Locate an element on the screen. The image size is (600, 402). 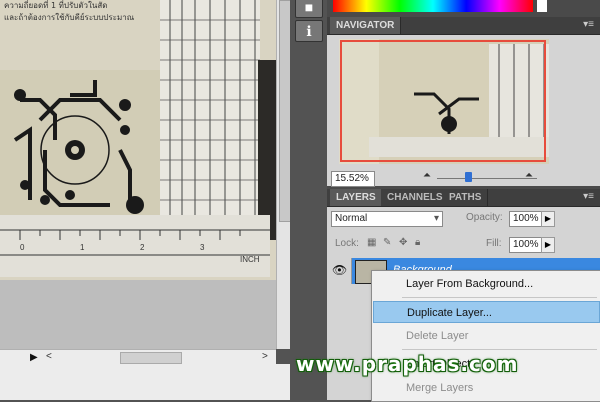
svg-text: 0 is located at coordinates (22, 247).